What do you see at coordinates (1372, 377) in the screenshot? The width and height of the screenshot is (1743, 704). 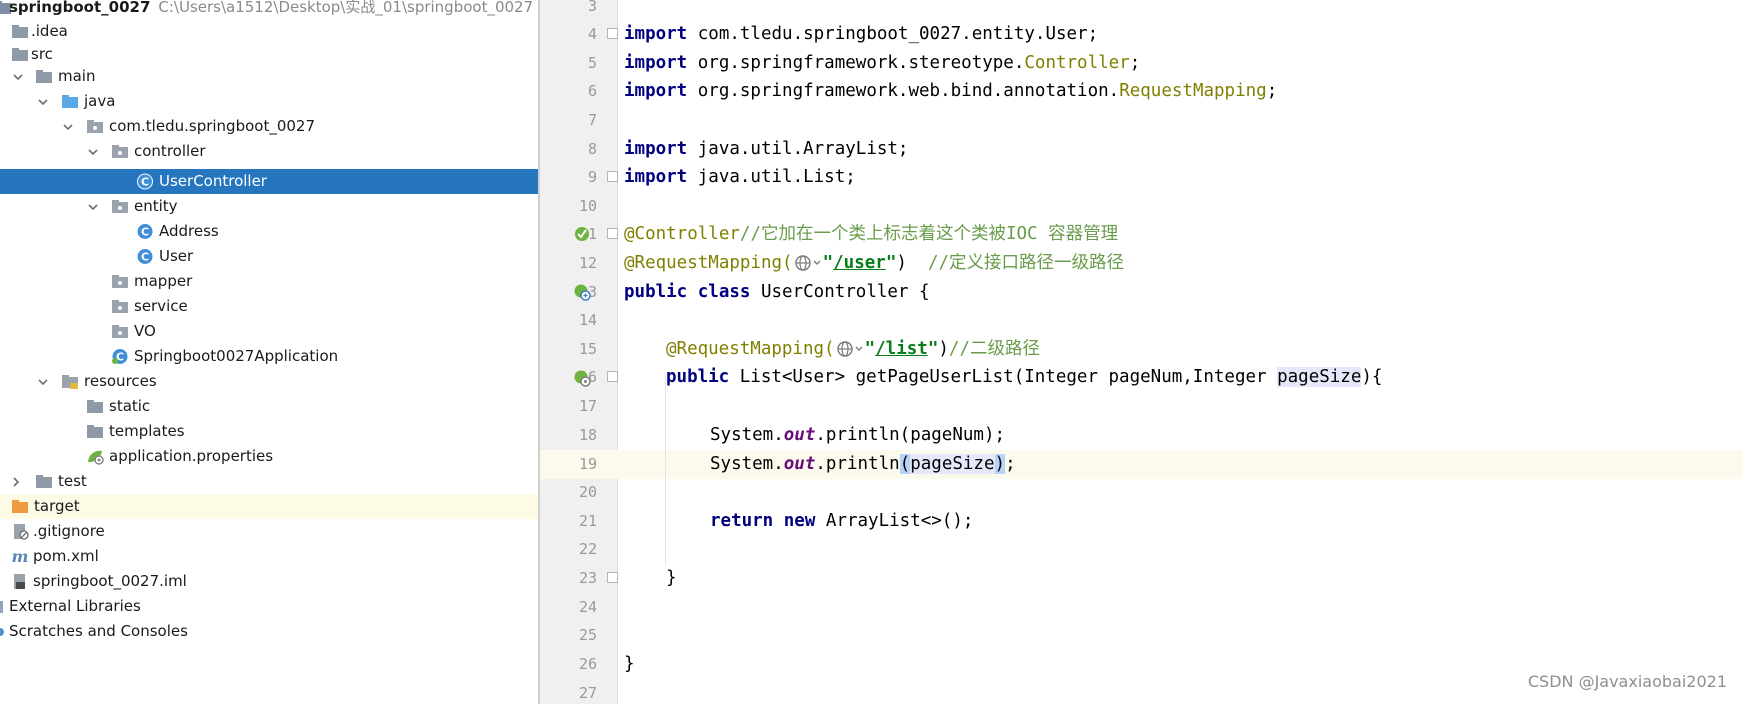 I see `method-open: ){` at bounding box center [1372, 377].